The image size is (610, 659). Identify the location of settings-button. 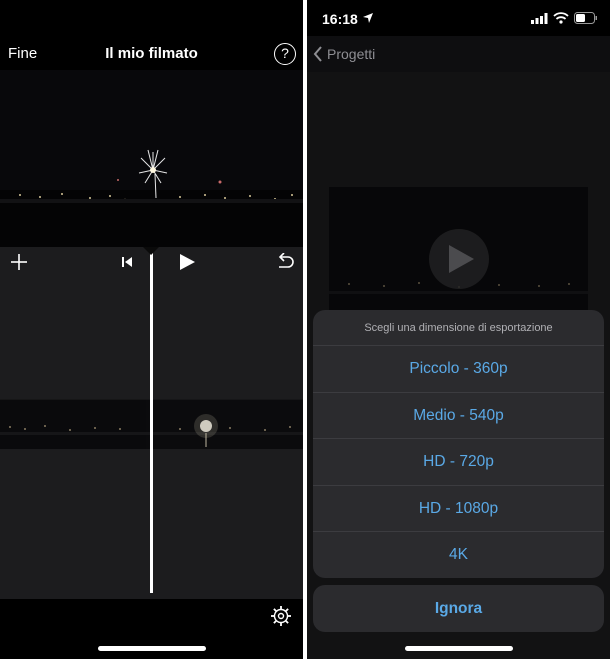
(281, 616).